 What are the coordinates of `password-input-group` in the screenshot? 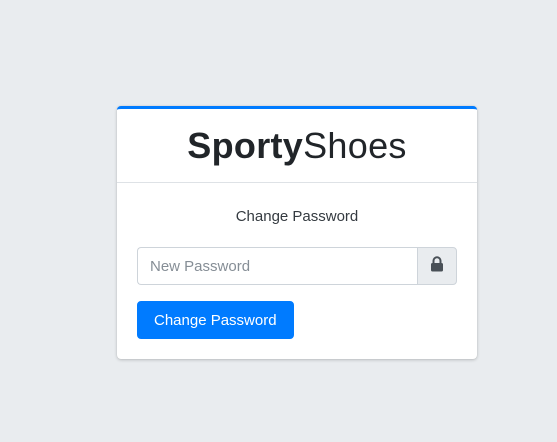 It's located at (297, 266).